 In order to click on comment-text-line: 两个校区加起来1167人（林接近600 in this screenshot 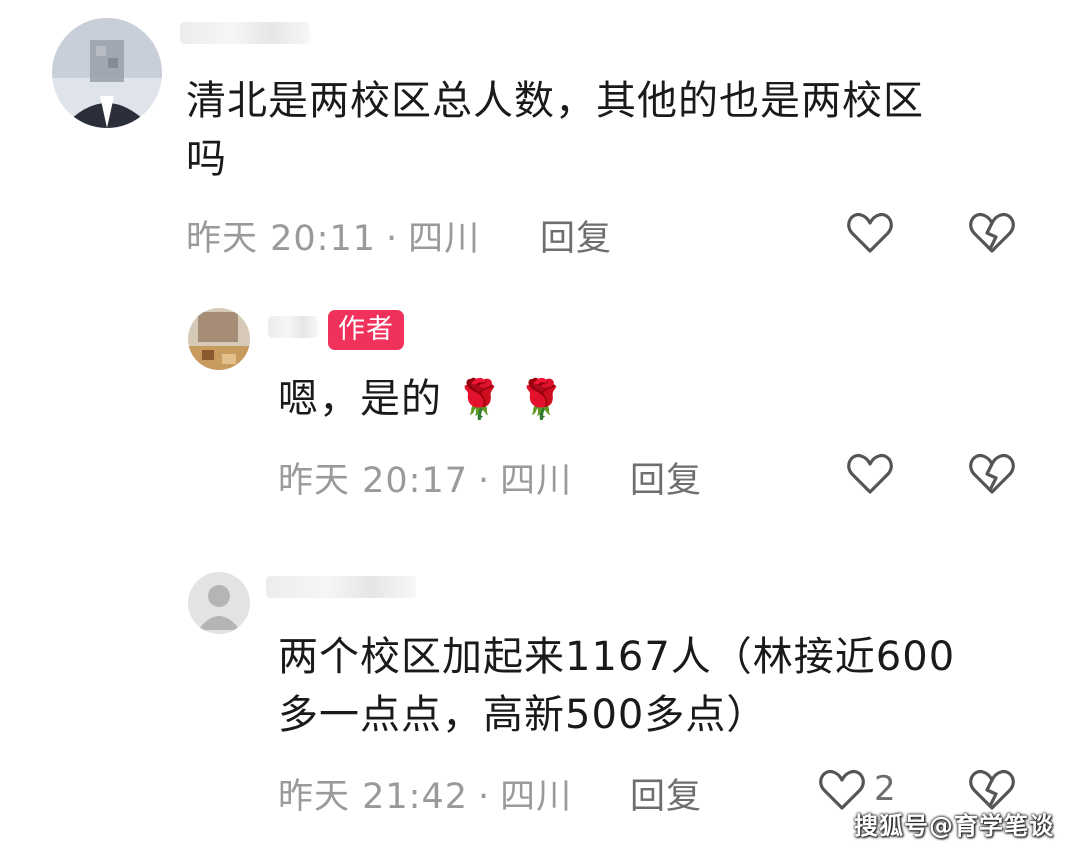, I will do `click(617, 657)`.